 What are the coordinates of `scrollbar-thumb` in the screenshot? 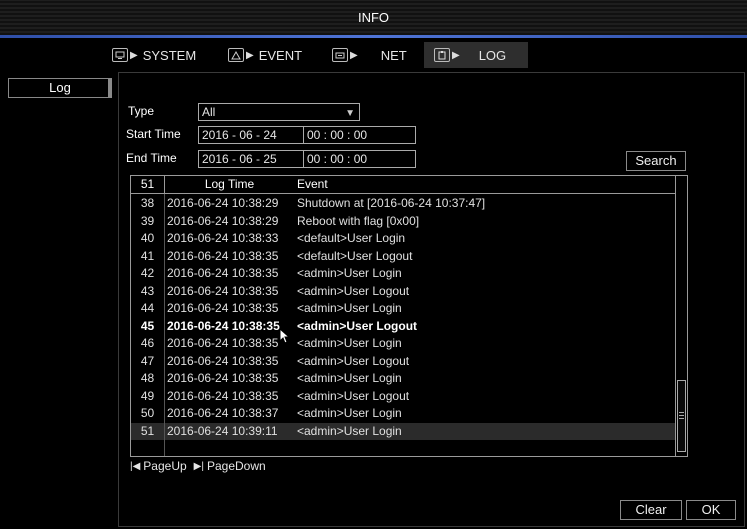 It's located at (681, 416).